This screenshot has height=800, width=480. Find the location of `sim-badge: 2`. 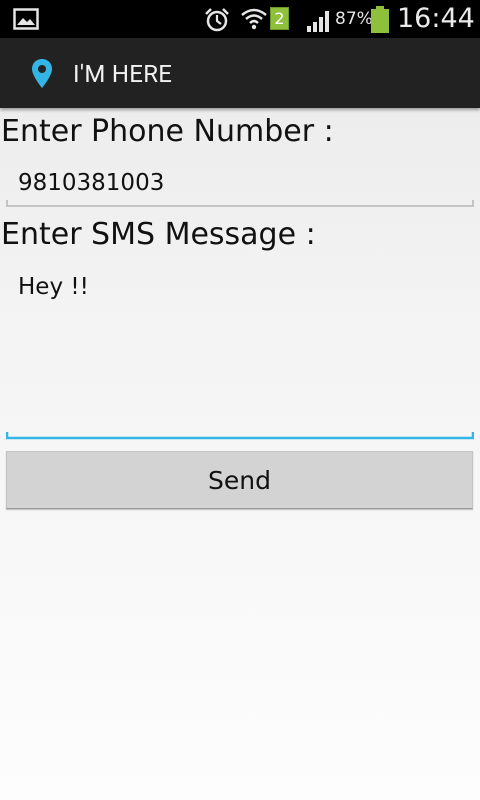

sim-badge: 2 is located at coordinates (279, 18).